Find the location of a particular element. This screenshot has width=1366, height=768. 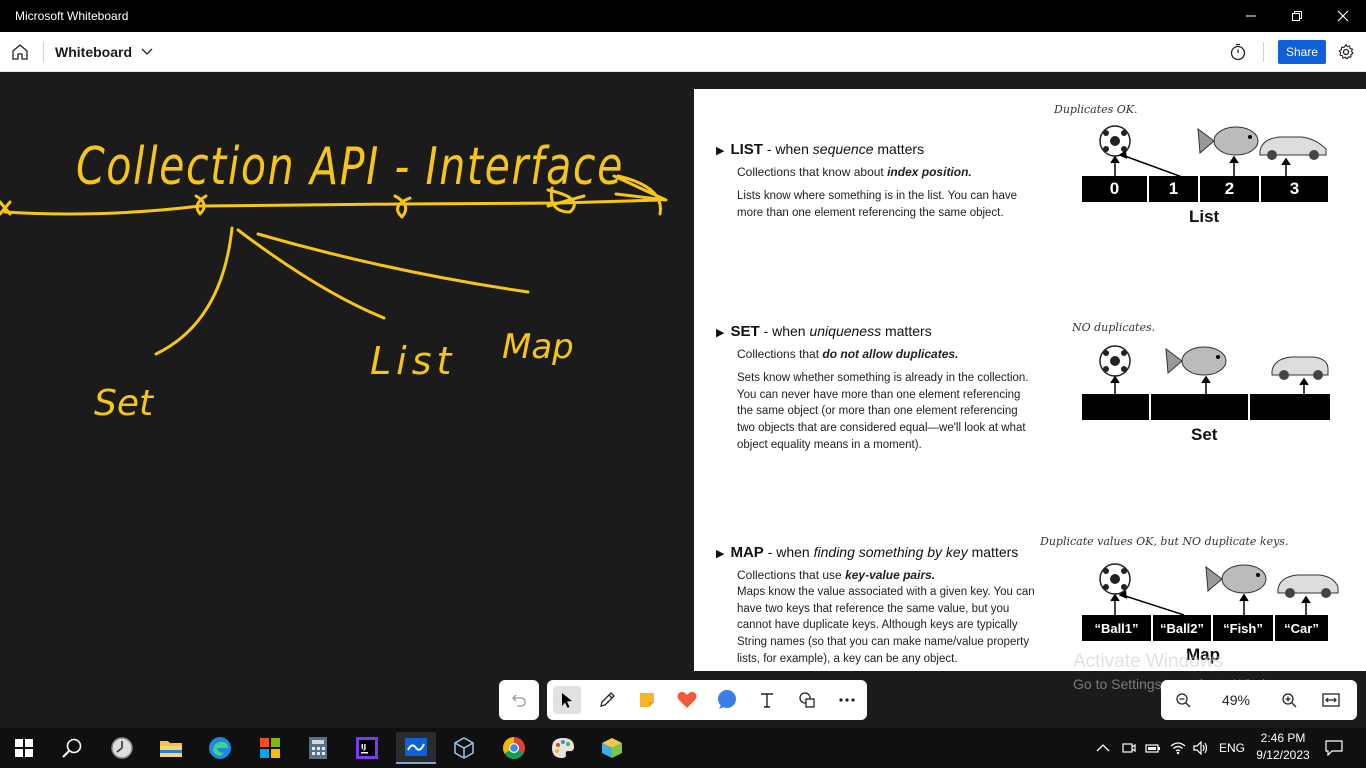

triangle-icon: ▶ is located at coordinates (720, 333).